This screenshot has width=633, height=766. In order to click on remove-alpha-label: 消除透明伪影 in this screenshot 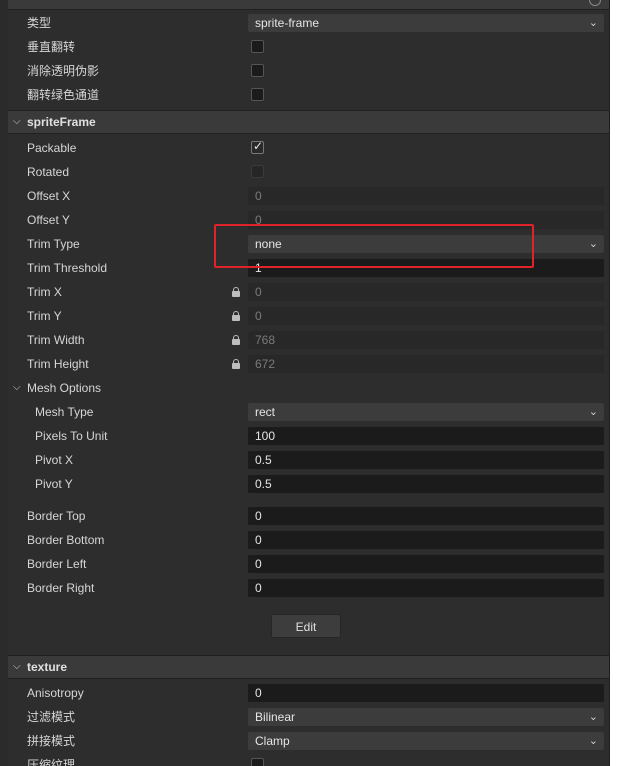, I will do `click(63, 71)`.